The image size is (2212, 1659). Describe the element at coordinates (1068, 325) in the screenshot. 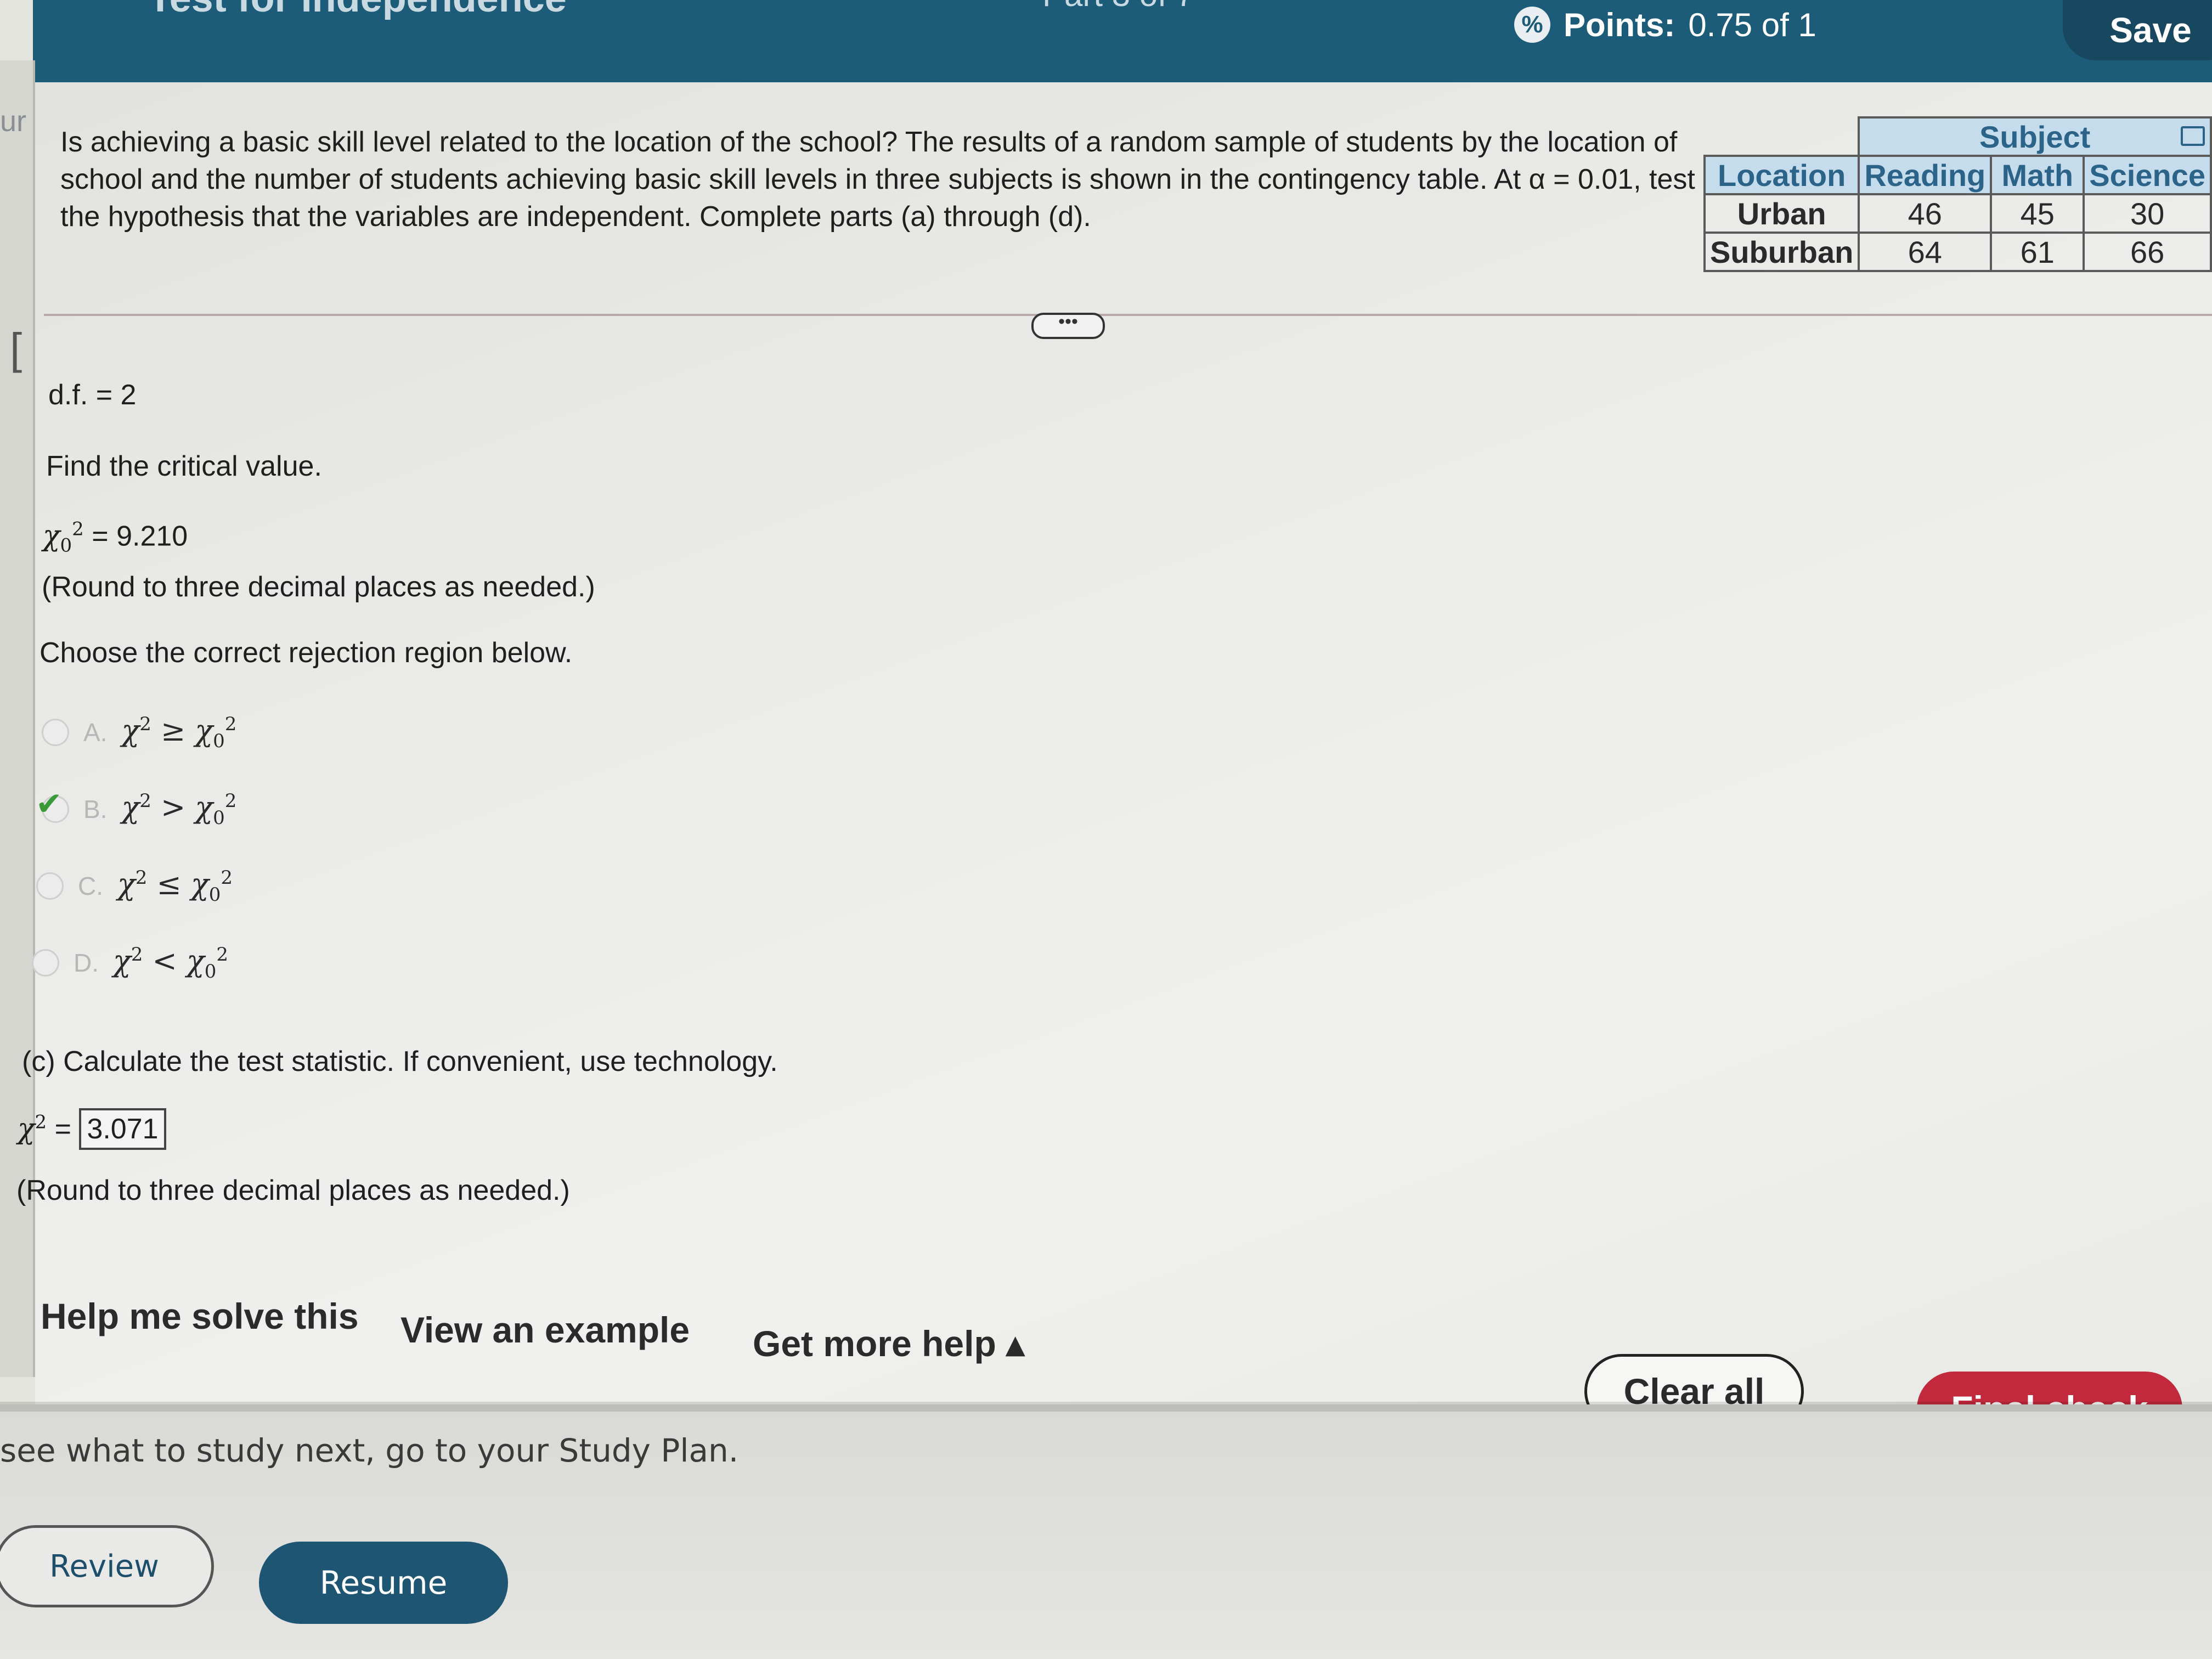

I see `show-more-button: •••` at that location.